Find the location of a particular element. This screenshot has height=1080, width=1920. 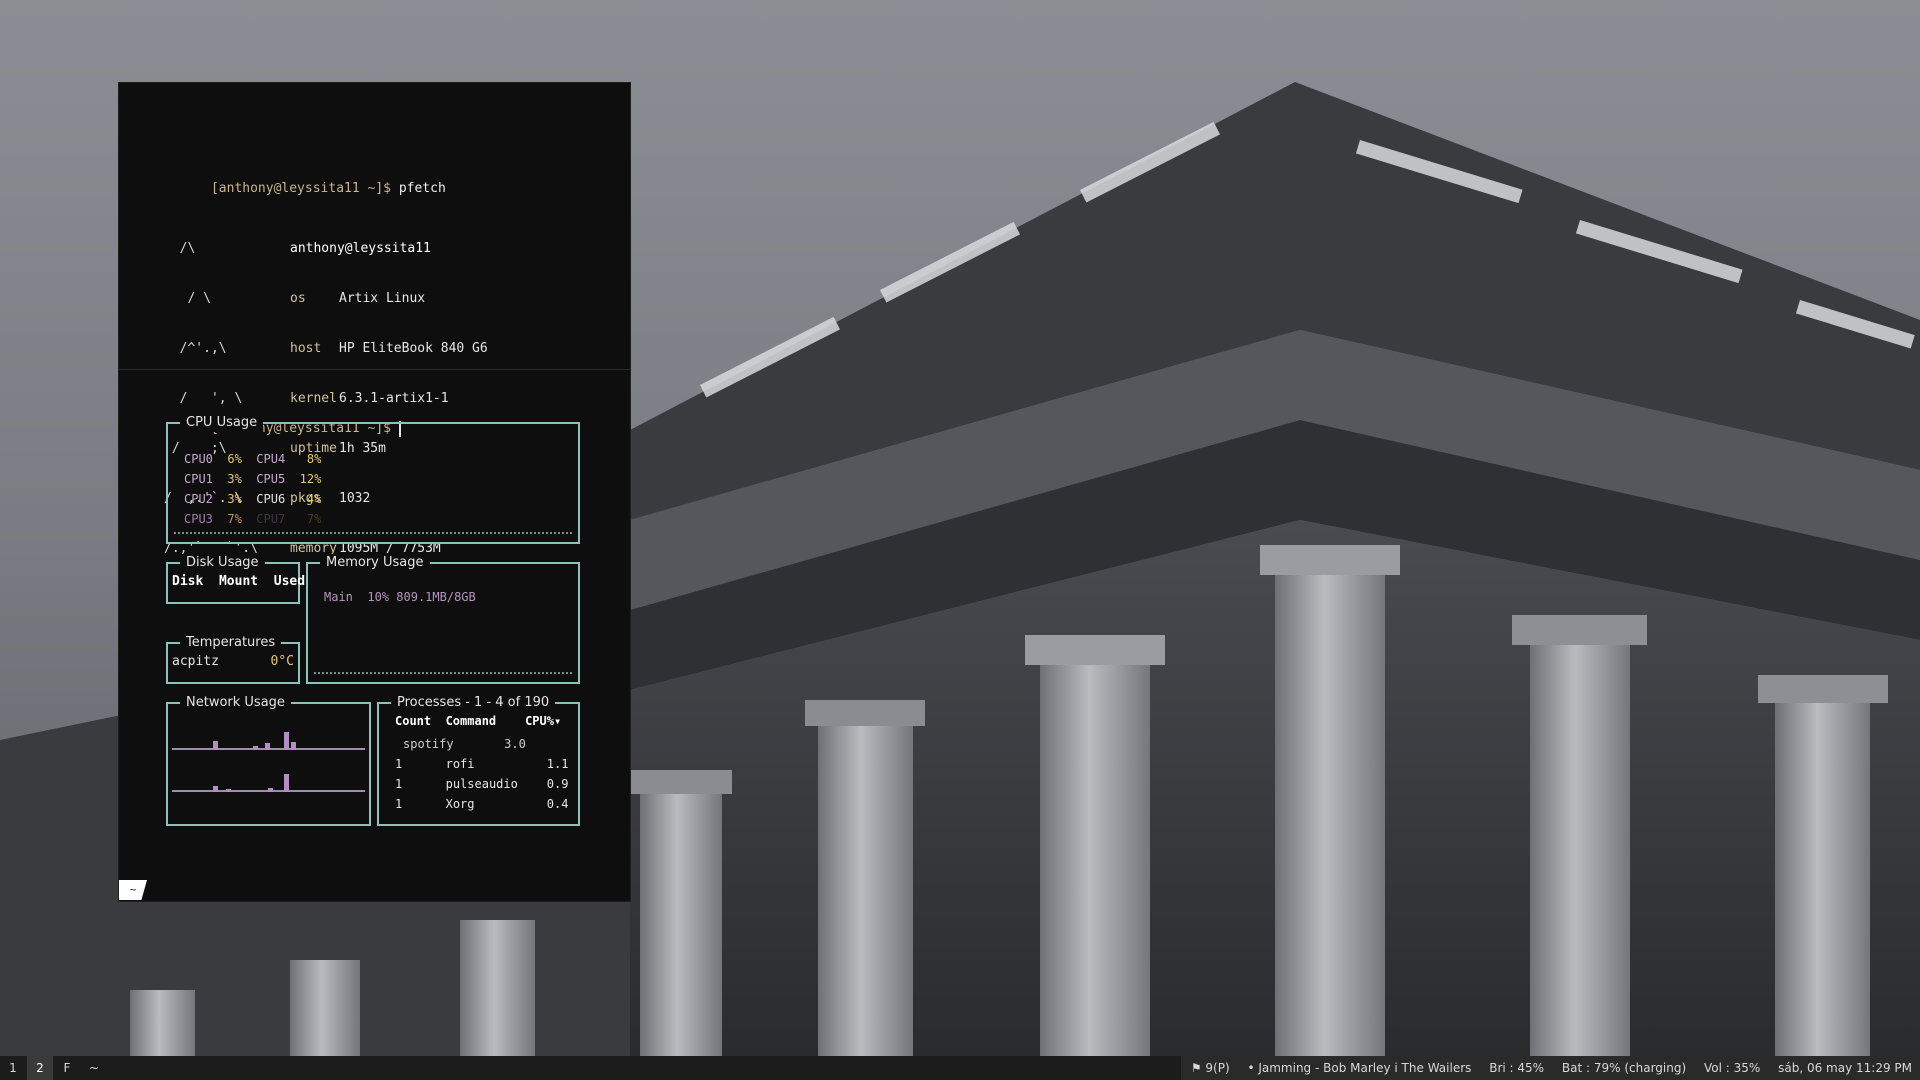

workspace-f: F is located at coordinates (67, 1068).